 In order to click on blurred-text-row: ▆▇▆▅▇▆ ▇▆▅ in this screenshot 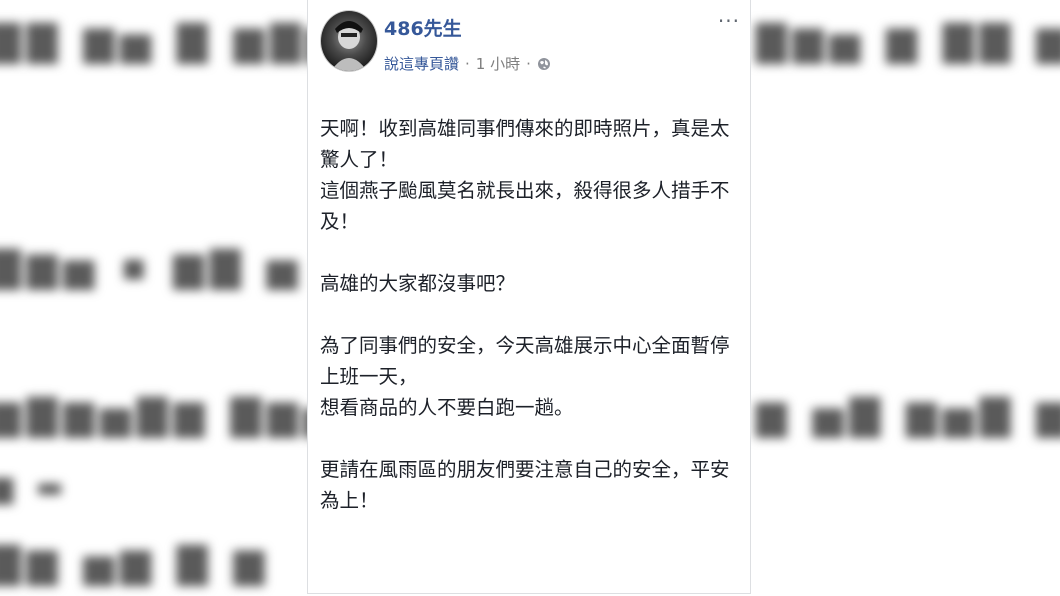, I will do `click(170, 415)`.